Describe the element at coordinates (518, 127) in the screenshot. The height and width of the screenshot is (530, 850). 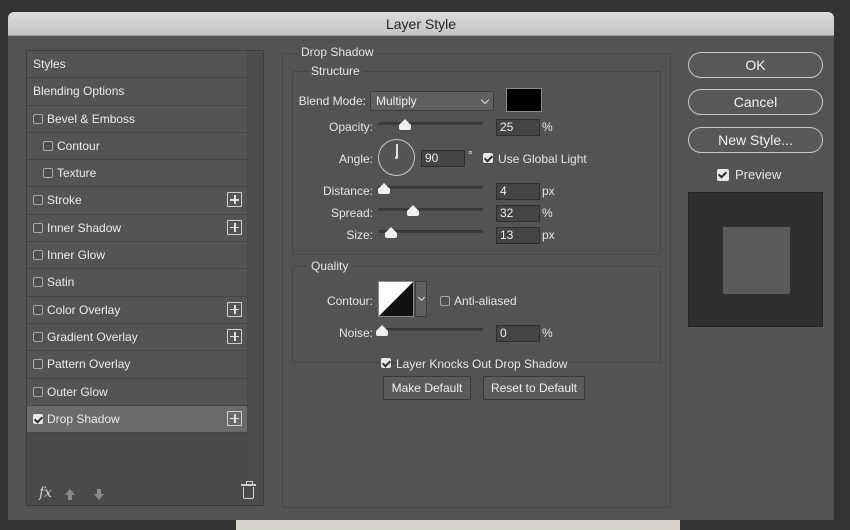
I see `opacity-input: 25` at that location.